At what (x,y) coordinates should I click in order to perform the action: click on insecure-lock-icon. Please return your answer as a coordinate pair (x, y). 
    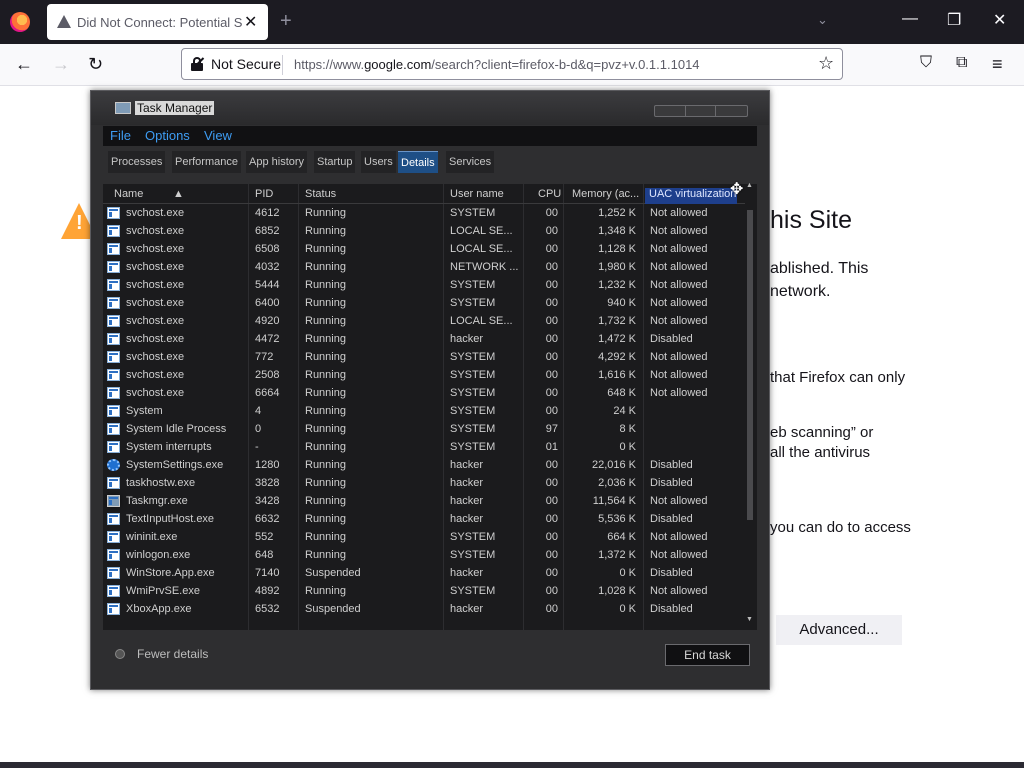
    Looking at the image, I should click on (197, 64).